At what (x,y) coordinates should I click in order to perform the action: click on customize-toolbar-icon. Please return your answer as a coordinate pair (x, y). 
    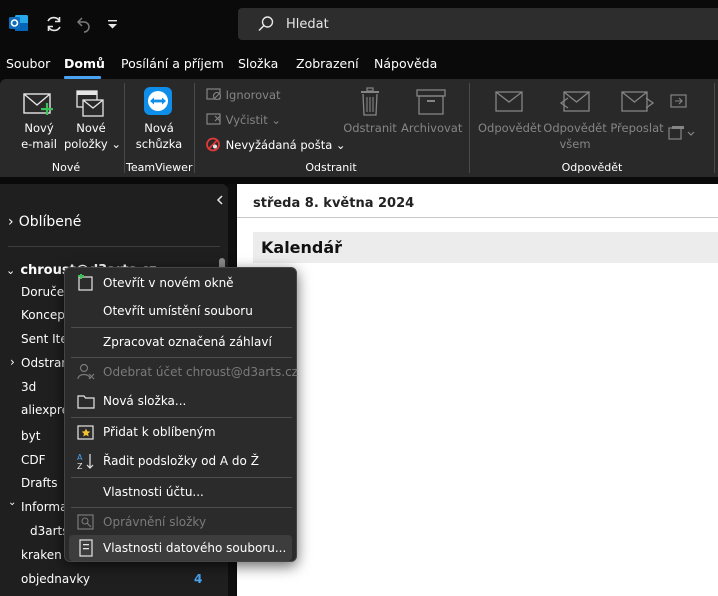
    Looking at the image, I should click on (113, 24).